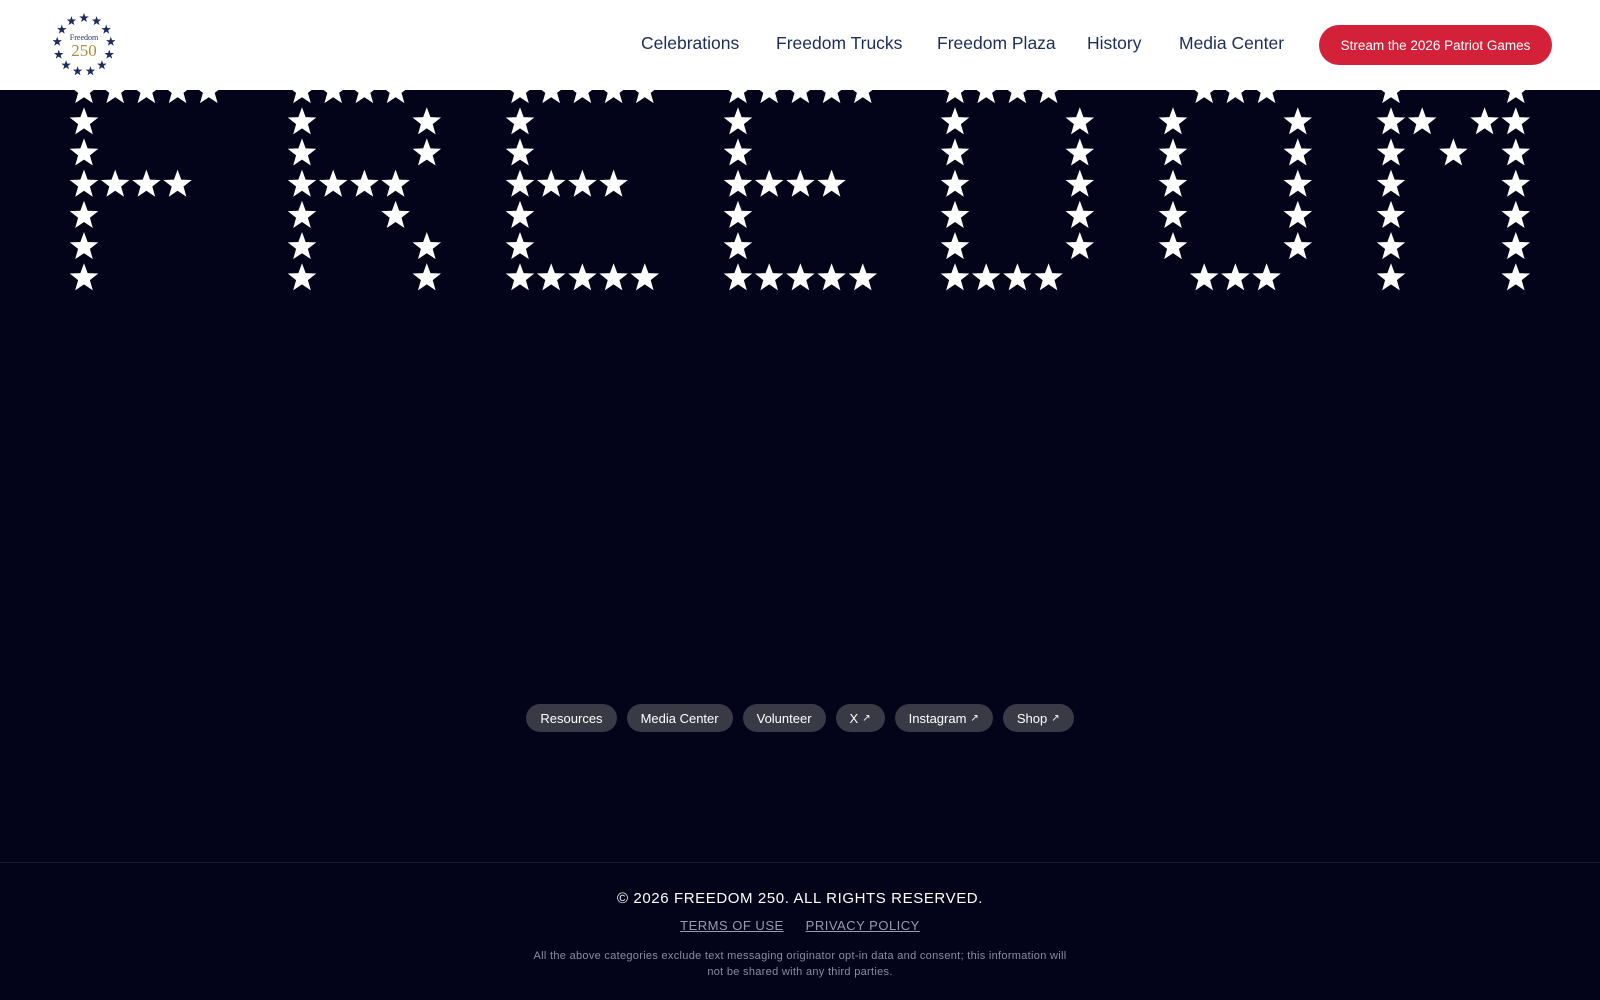  What do you see at coordinates (690, 43) in the screenshot?
I see `nav-celebrations: Celebrations` at bounding box center [690, 43].